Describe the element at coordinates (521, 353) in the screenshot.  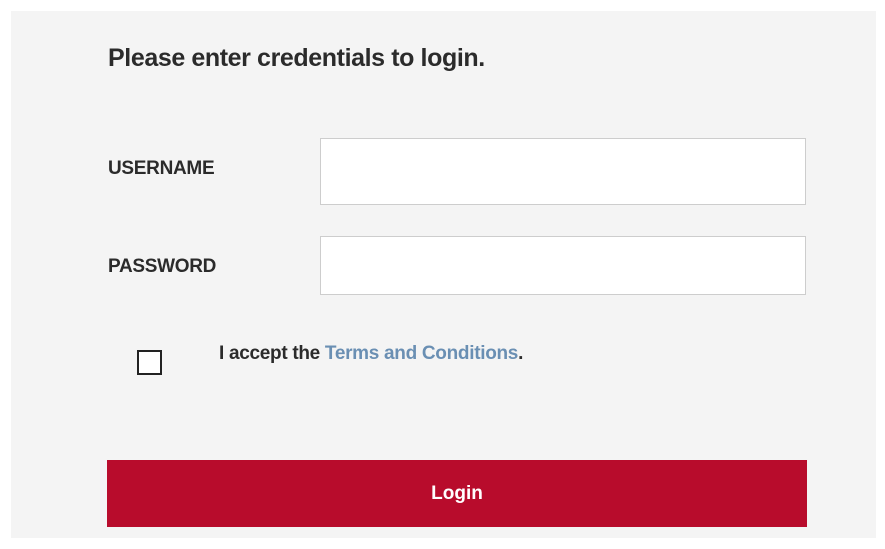
I see `terms-suffix: .` at that location.